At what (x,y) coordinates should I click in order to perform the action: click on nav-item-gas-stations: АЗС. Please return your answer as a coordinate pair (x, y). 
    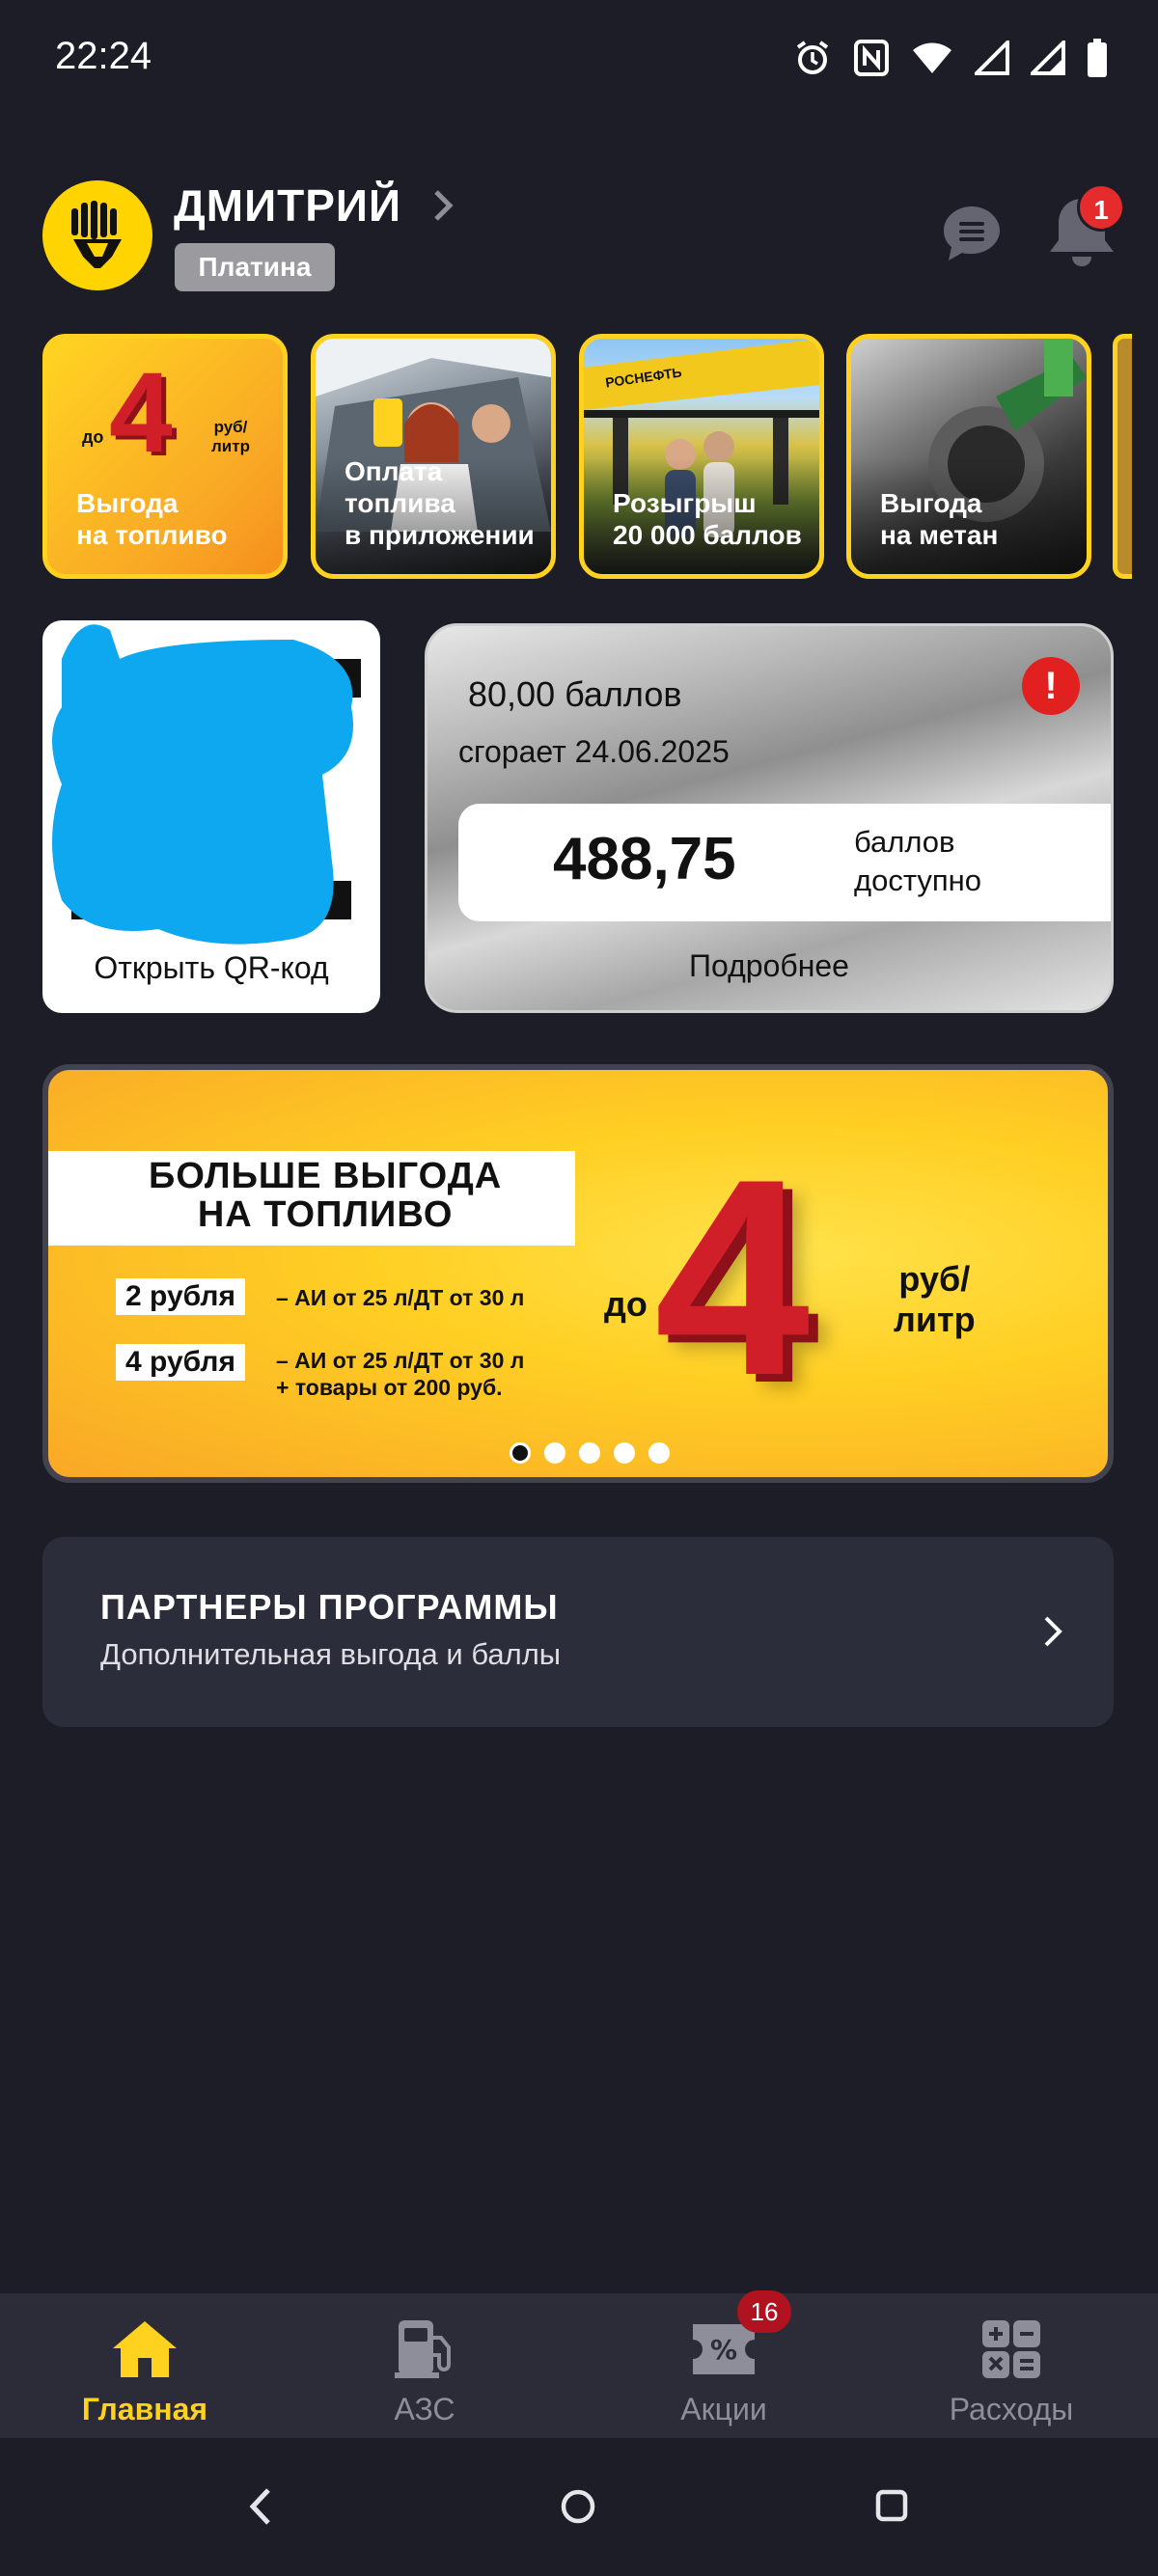
    Looking at the image, I should click on (424, 2365).